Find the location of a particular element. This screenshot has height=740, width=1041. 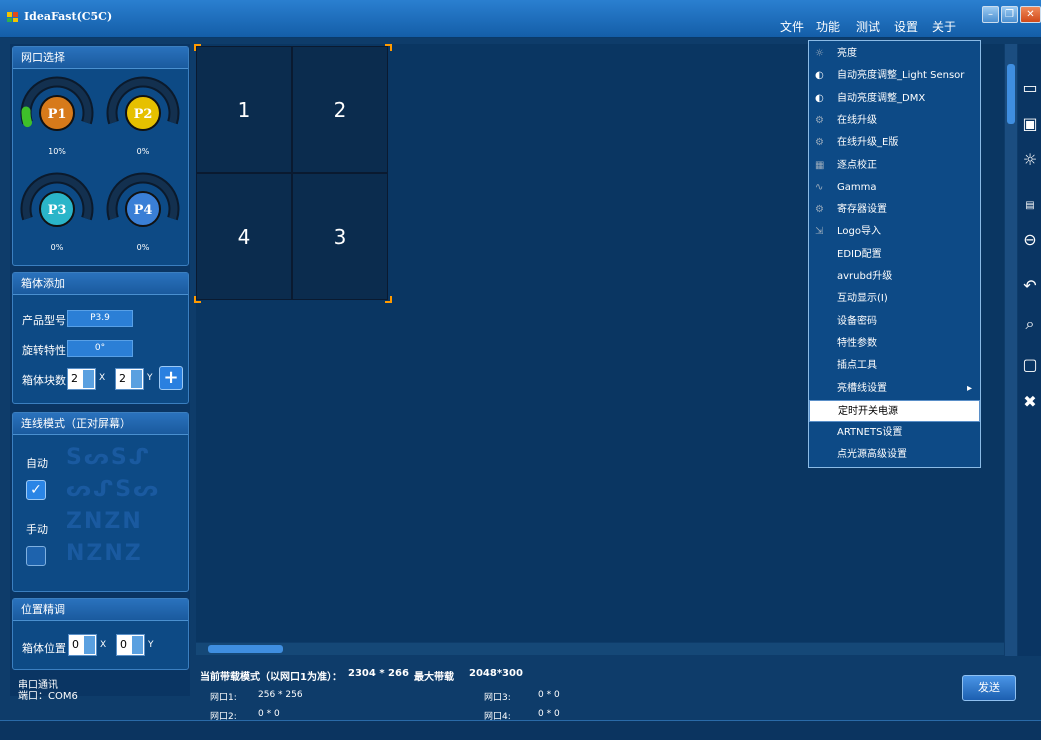

menu-item-18: 点光源高级设置 is located at coordinates (894, 455).